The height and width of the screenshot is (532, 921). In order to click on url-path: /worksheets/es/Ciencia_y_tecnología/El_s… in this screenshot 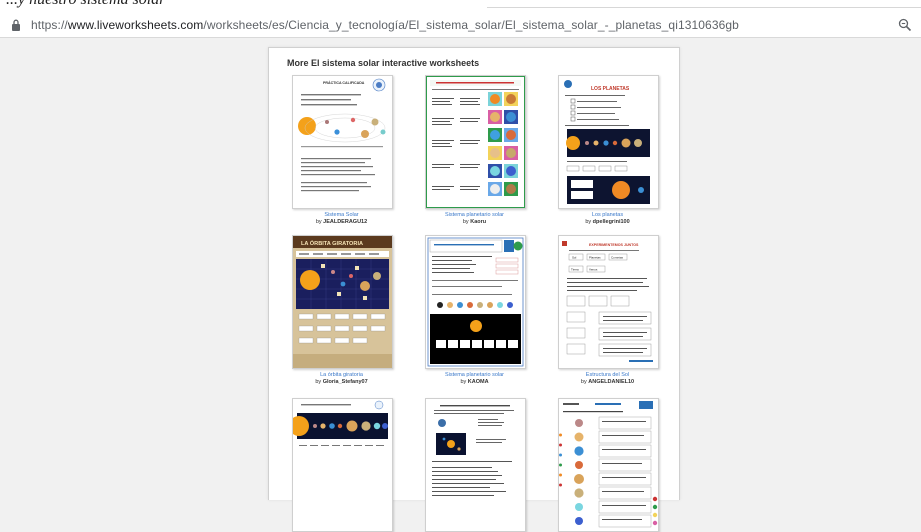, I will do `click(471, 25)`.